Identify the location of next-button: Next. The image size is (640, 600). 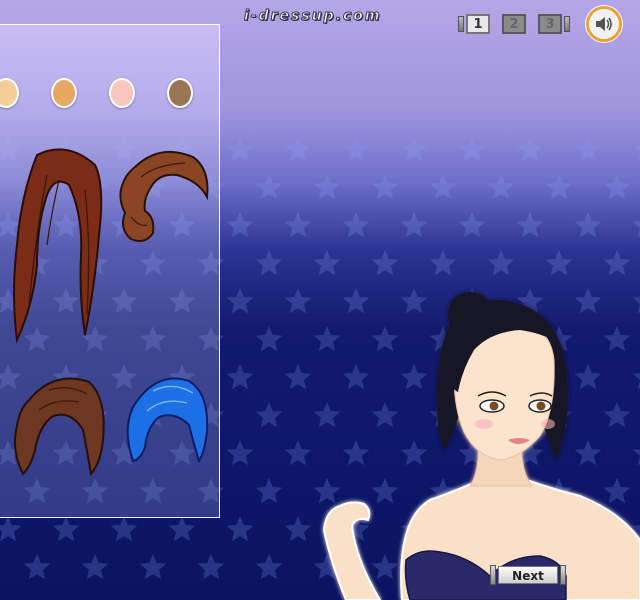
(528, 575).